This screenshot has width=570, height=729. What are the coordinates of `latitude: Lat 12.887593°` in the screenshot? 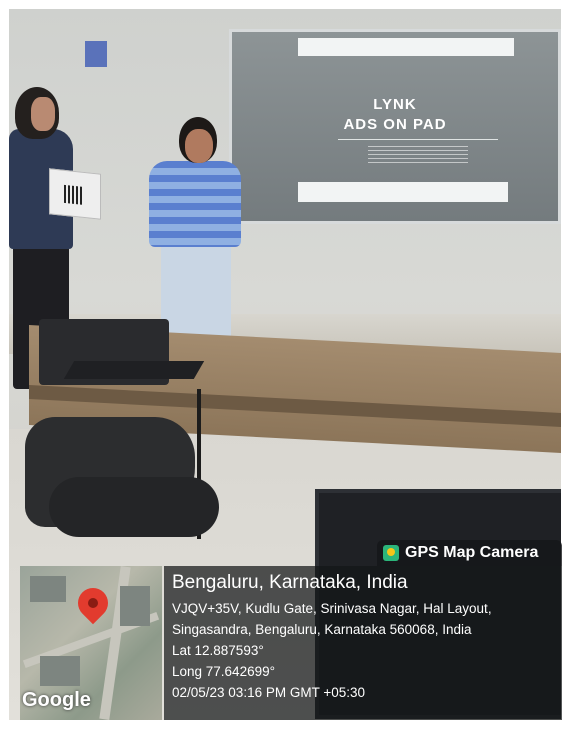 It's located at (218, 650).